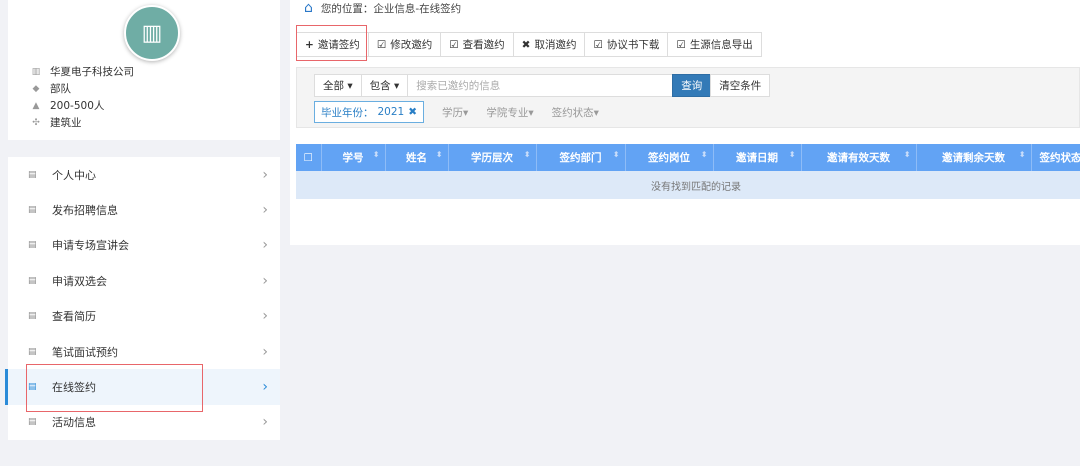 This screenshot has width=1080, height=466. I want to click on company-avatar: ▥, so click(152, 33).